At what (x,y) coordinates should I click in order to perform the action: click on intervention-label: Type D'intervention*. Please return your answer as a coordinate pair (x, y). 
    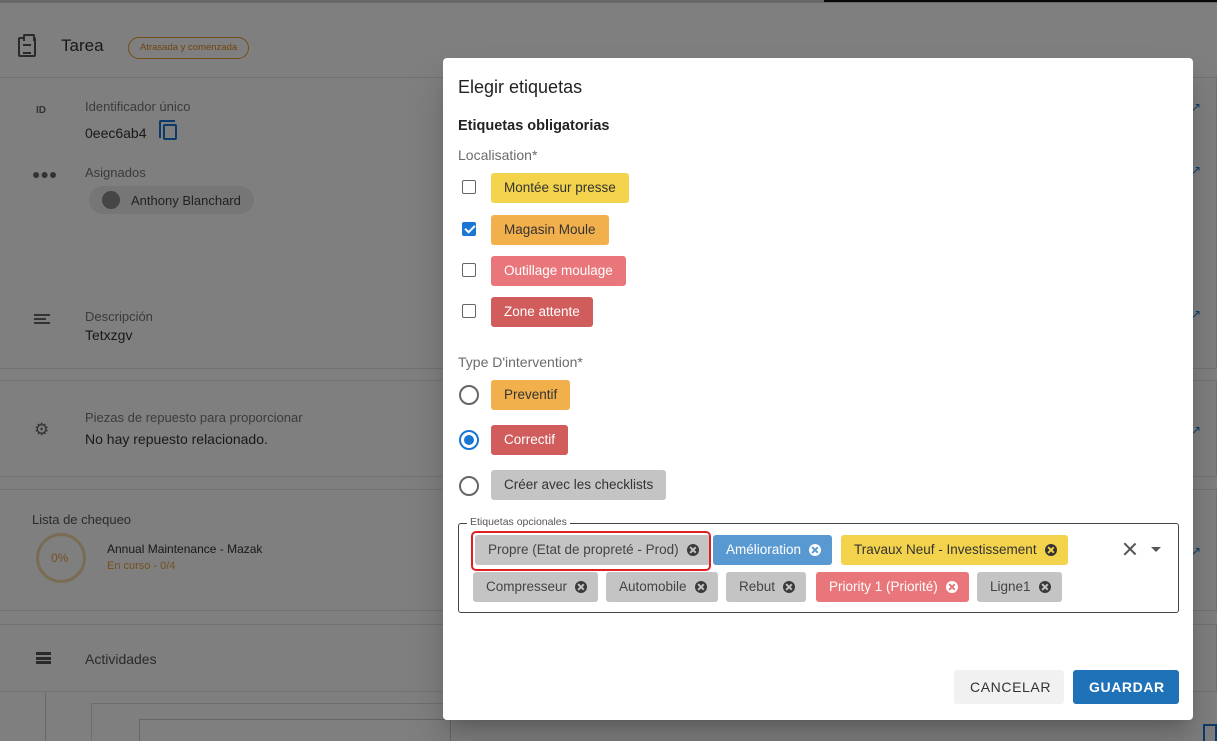
    Looking at the image, I should click on (520, 362).